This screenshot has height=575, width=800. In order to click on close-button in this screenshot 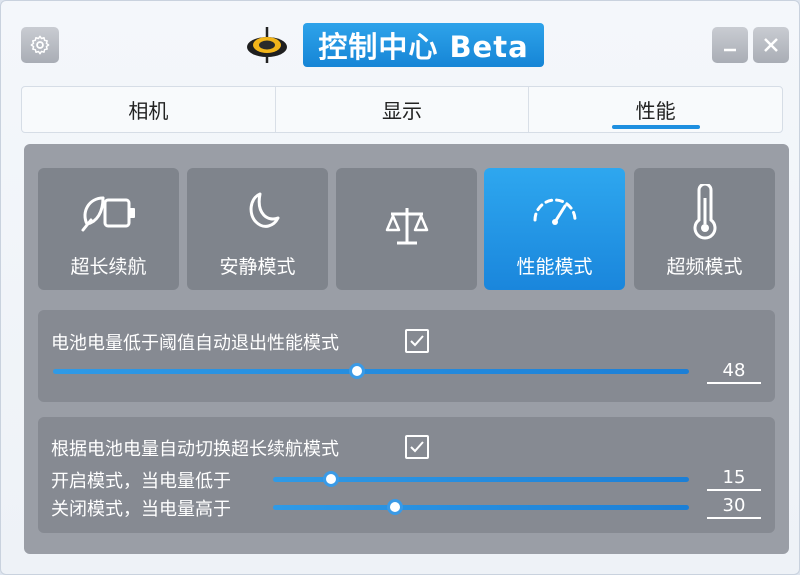, I will do `click(771, 45)`.